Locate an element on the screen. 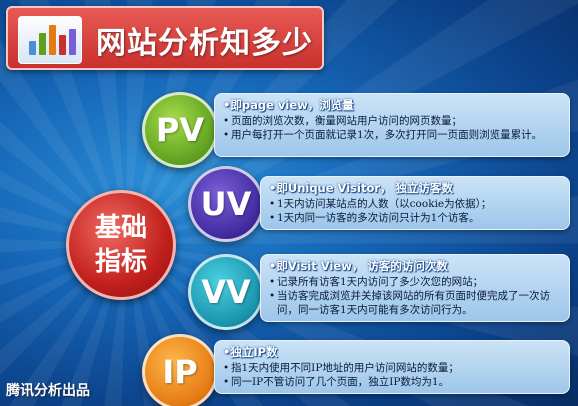  info-item: 页面的浏览次数，衡量网站用户访问的网页数量； is located at coordinates (392, 121).